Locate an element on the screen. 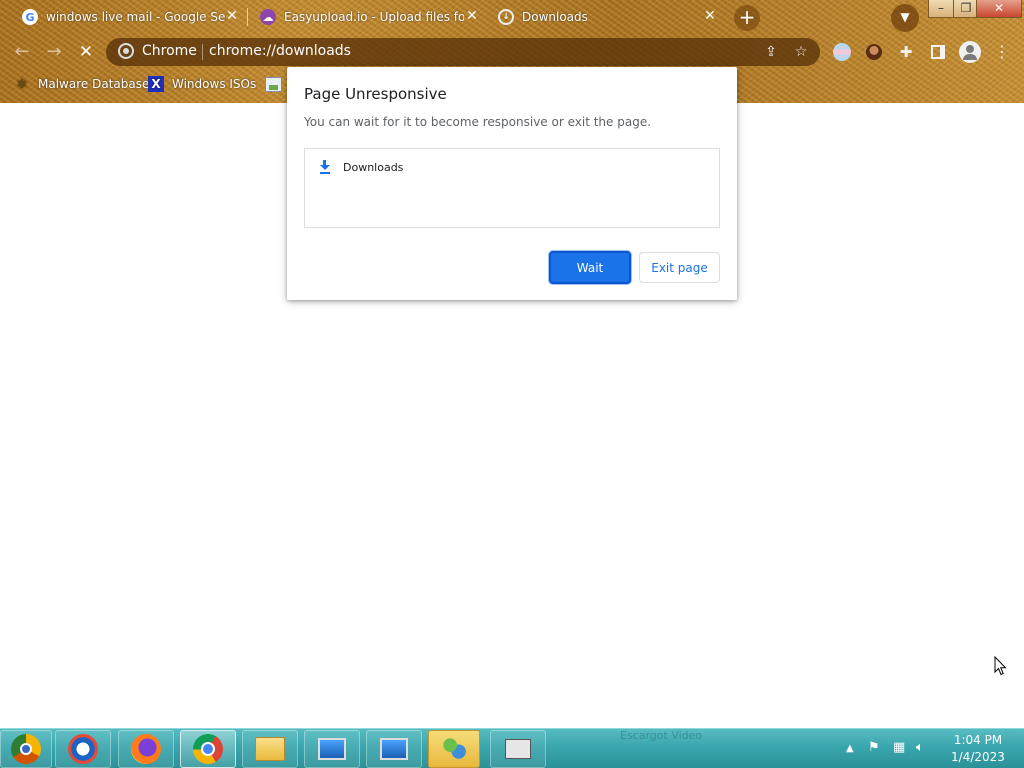 This screenshot has height=768, width=1024. downloads-favicon: ↓ is located at coordinates (506, 17).